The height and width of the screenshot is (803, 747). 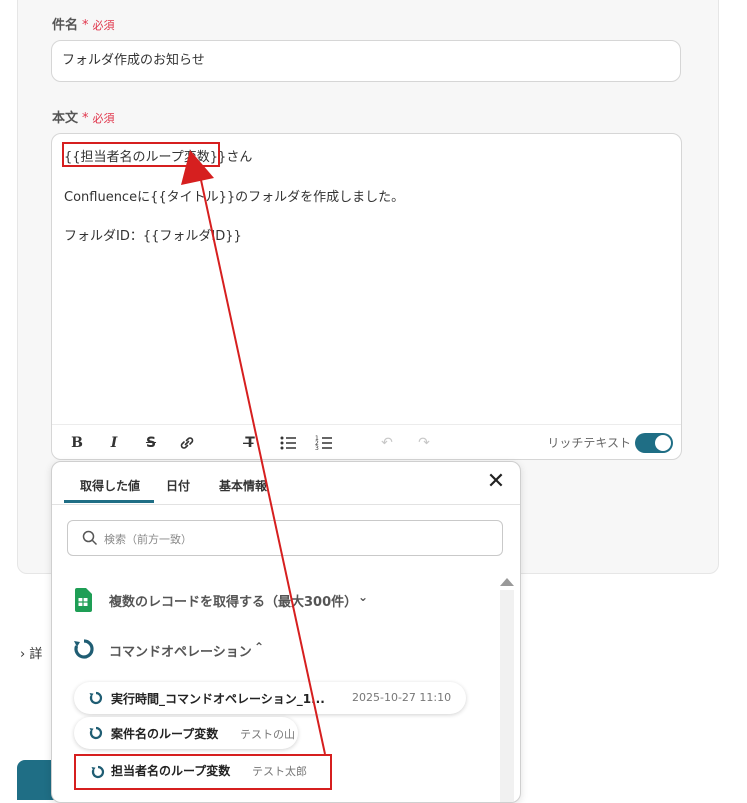 What do you see at coordinates (589, 443) in the screenshot?
I see `rich-text-label: リッチテキスト` at bounding box center [589, 443].